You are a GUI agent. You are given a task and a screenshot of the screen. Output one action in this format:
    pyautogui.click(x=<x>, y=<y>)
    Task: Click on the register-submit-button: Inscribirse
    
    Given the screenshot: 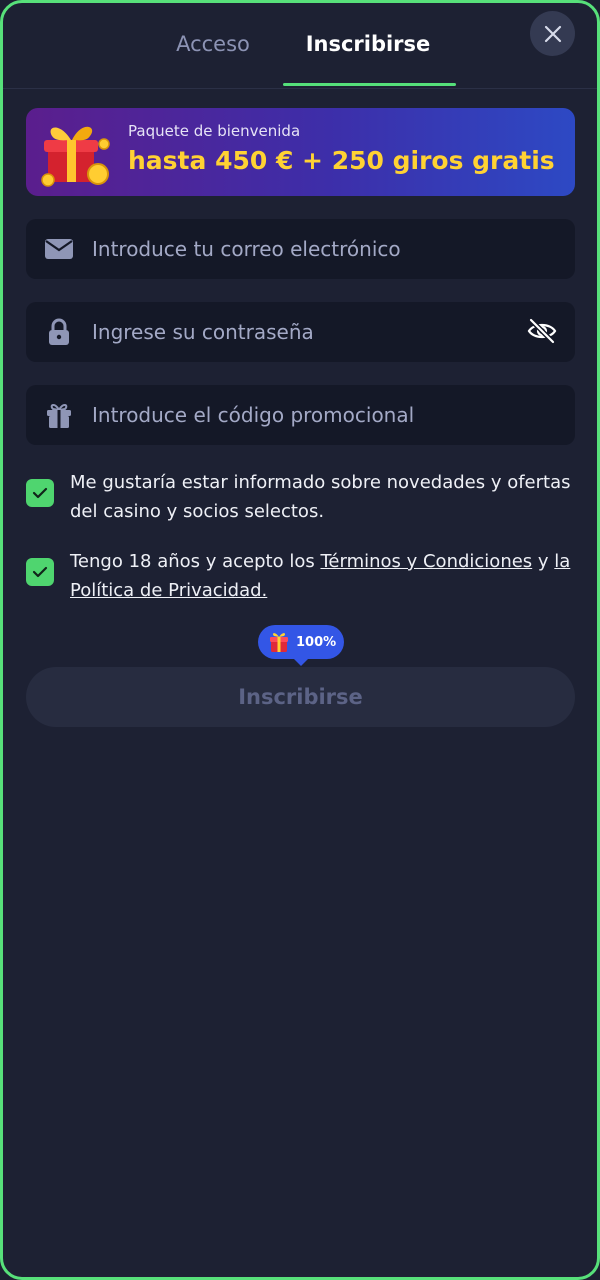 What is the action you would take?
    pyautogui.click(x=300, y=697)
    